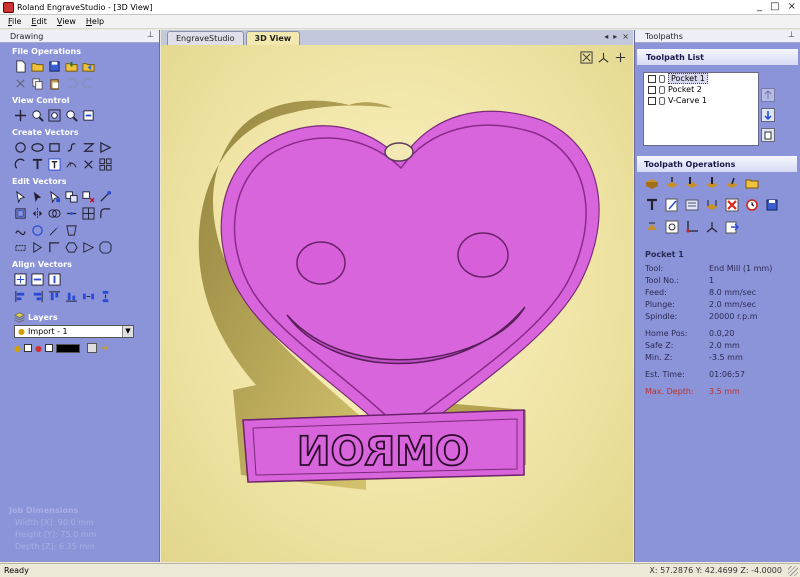 The image size is (800, 577). Describe the element at coordinates (793, 571) in the screenshot. I see `resize-grip` at that location.